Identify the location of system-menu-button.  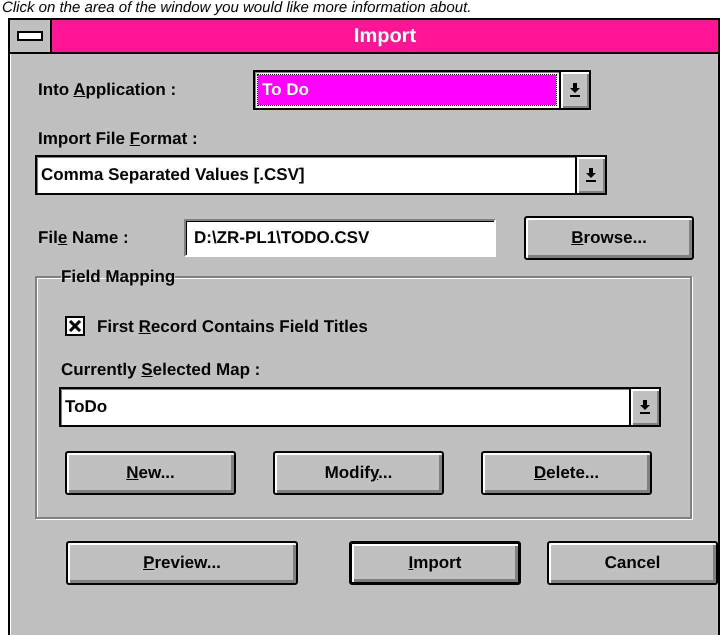
(31, 36).